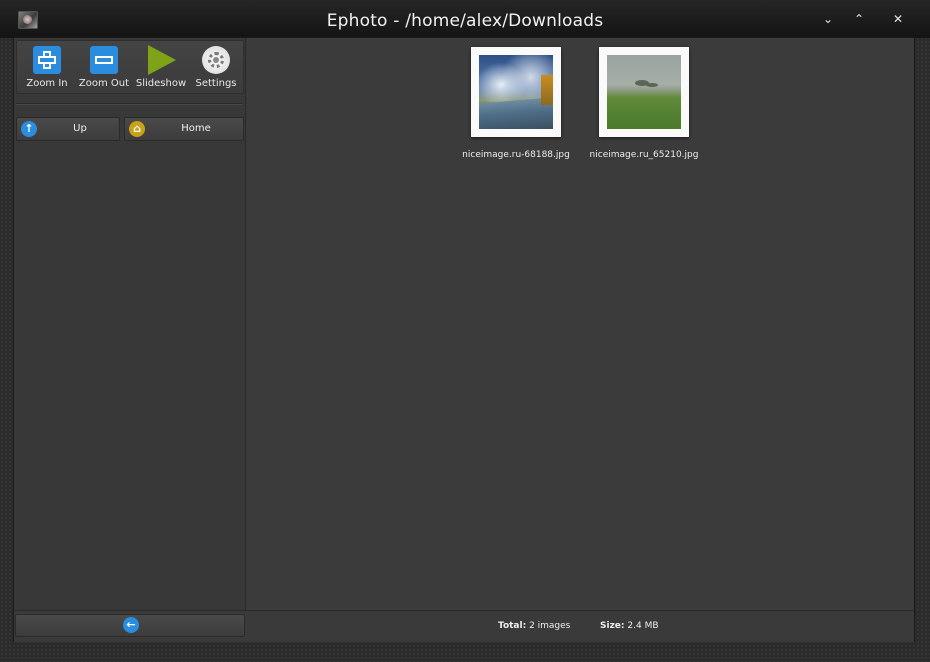 The image size is (930, 662). What do you see at coordinates (216, 83) in the screenshot?
I see `settings-label: Settings` at bounding box center [216, 83].